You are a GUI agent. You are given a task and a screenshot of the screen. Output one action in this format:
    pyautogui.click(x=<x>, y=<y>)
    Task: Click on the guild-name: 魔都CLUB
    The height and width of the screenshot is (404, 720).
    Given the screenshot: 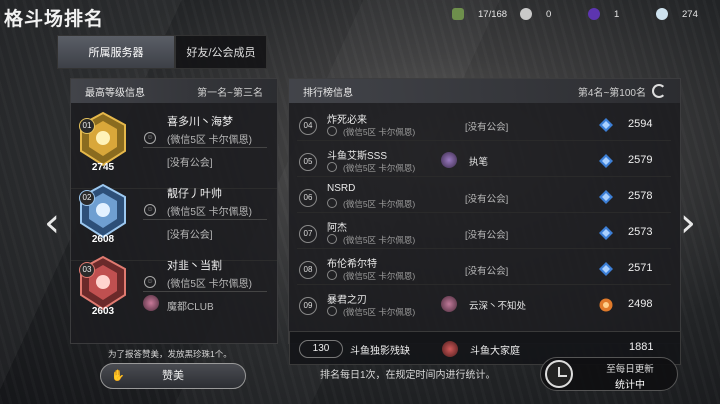 What is the action you would take?
    pyautogui.click(x=190, y=307)
    